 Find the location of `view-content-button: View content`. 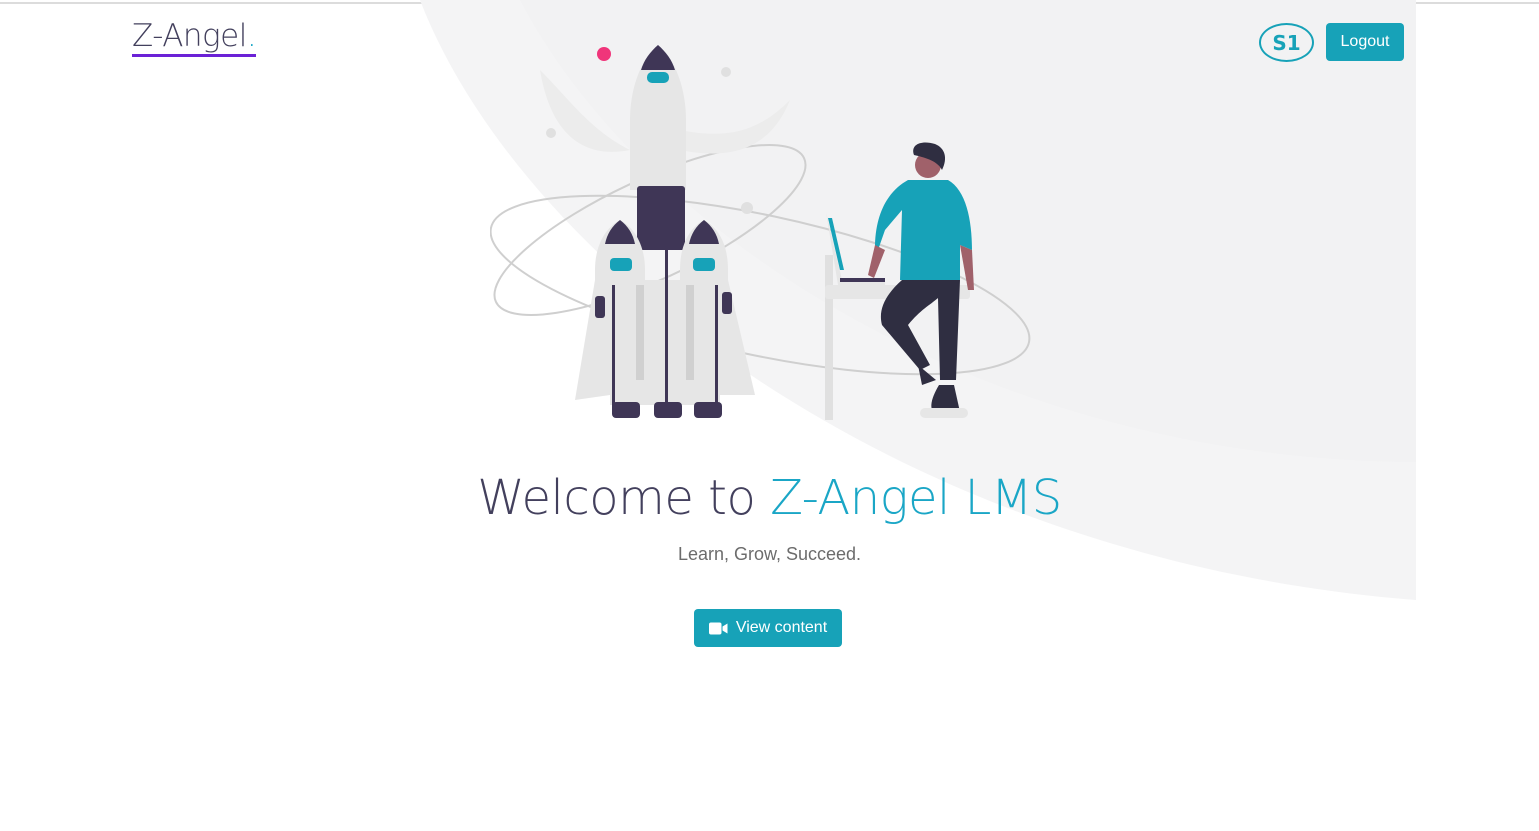

view-content-button: View content is located at coordinates (768, 628).